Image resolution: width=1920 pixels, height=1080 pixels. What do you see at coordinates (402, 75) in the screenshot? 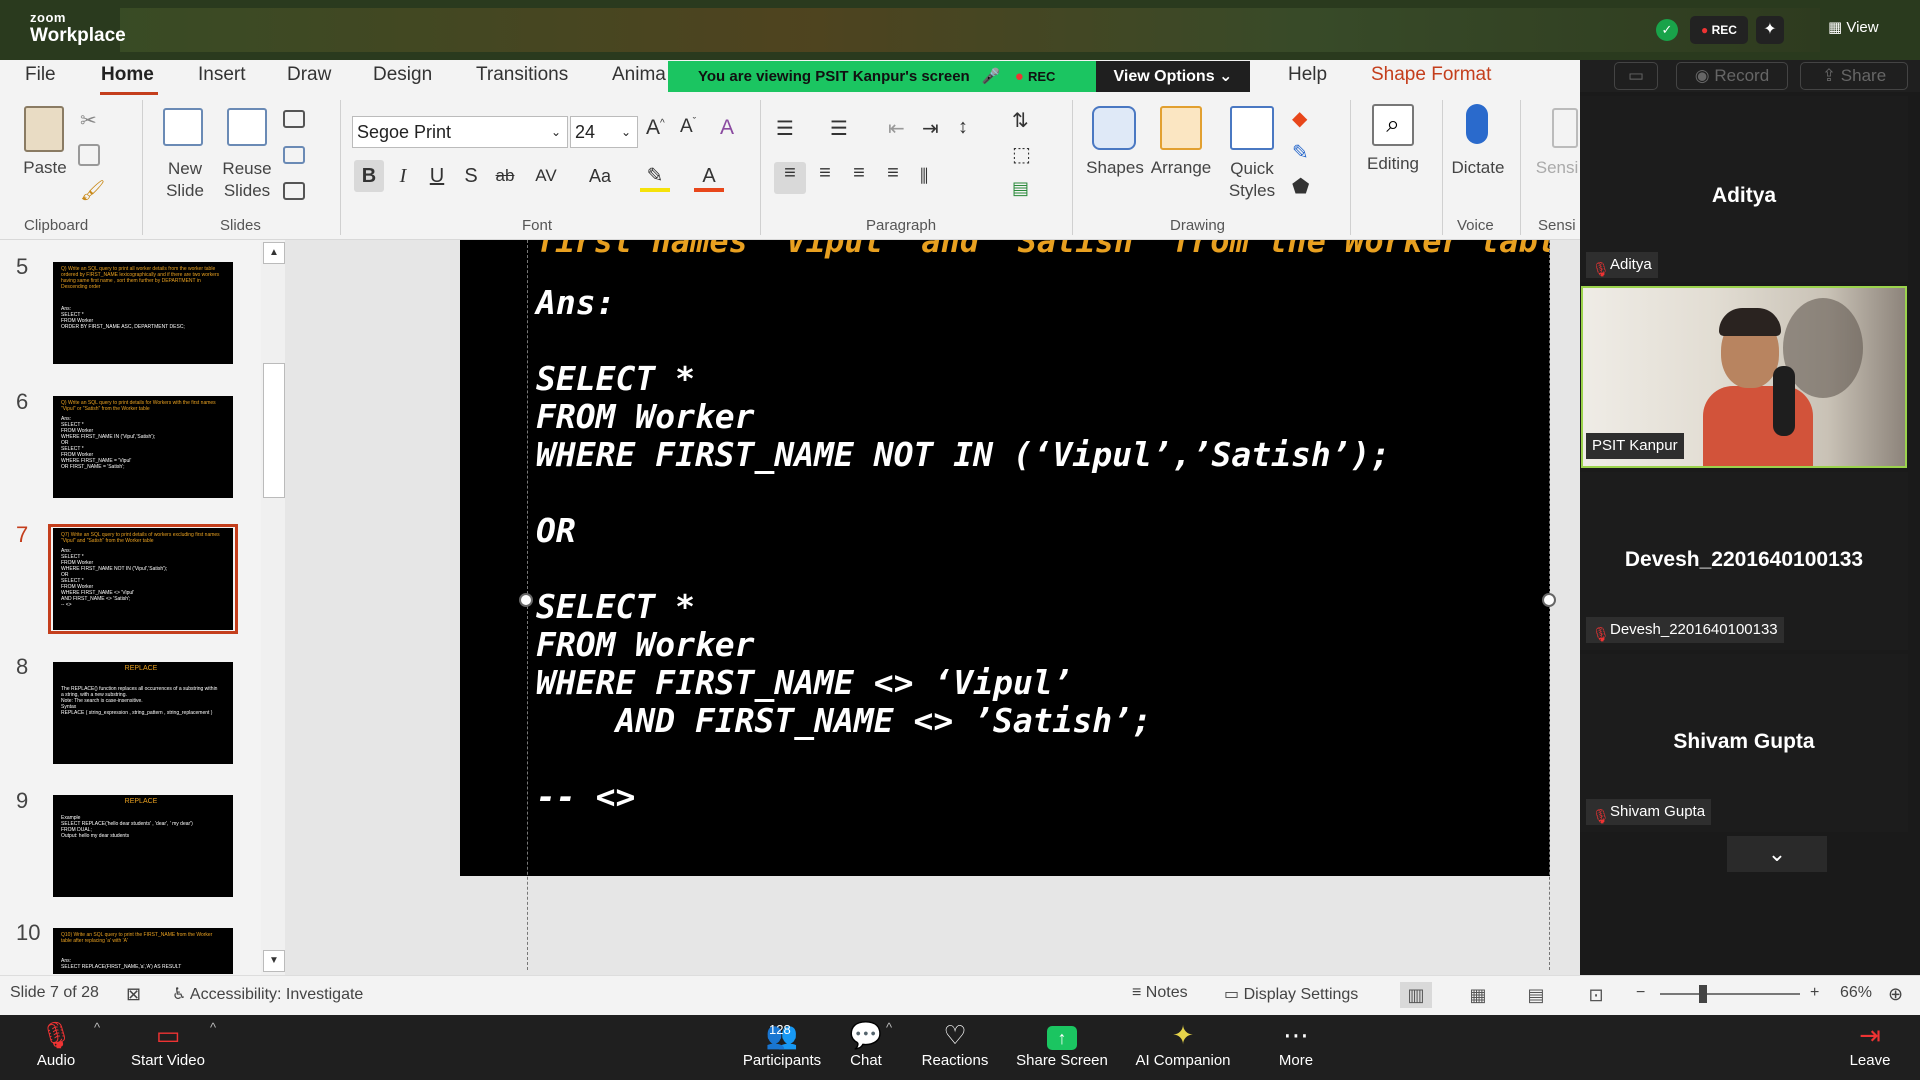
I see `tab-design: Design` at bounding box center [402, 75].